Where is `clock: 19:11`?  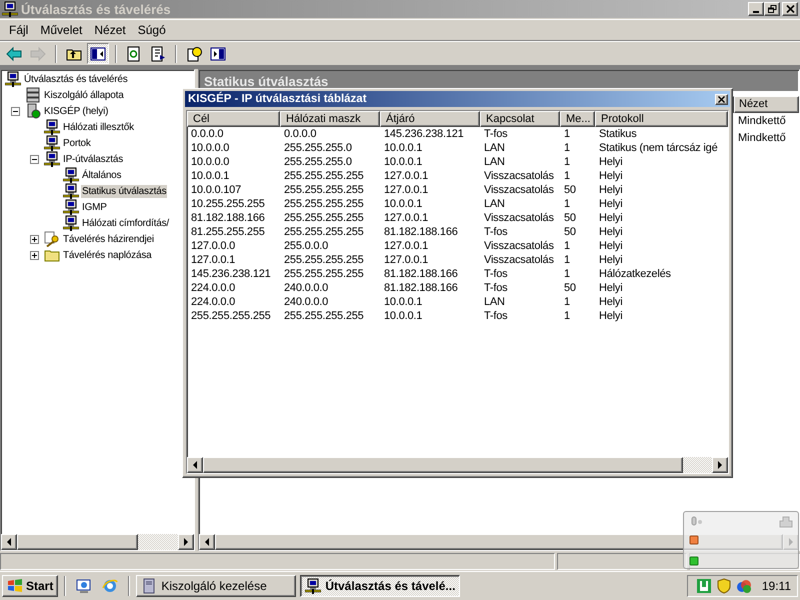
clock: 19:11 is located at coordinates (776, 585).